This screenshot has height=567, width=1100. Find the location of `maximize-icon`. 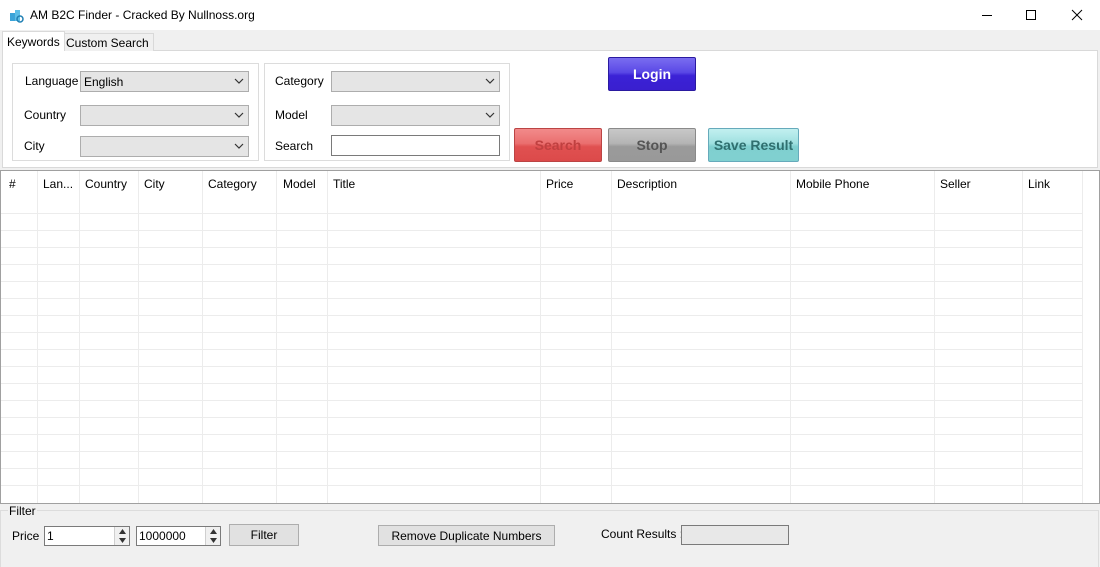

maximize-icon is located at coordinates (1031, 15).